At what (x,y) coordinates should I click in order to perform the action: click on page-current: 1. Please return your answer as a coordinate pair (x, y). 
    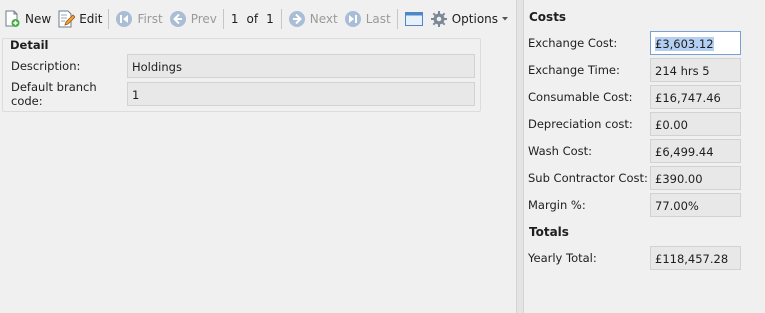
    Looking at the image, I should click on (234, 19).